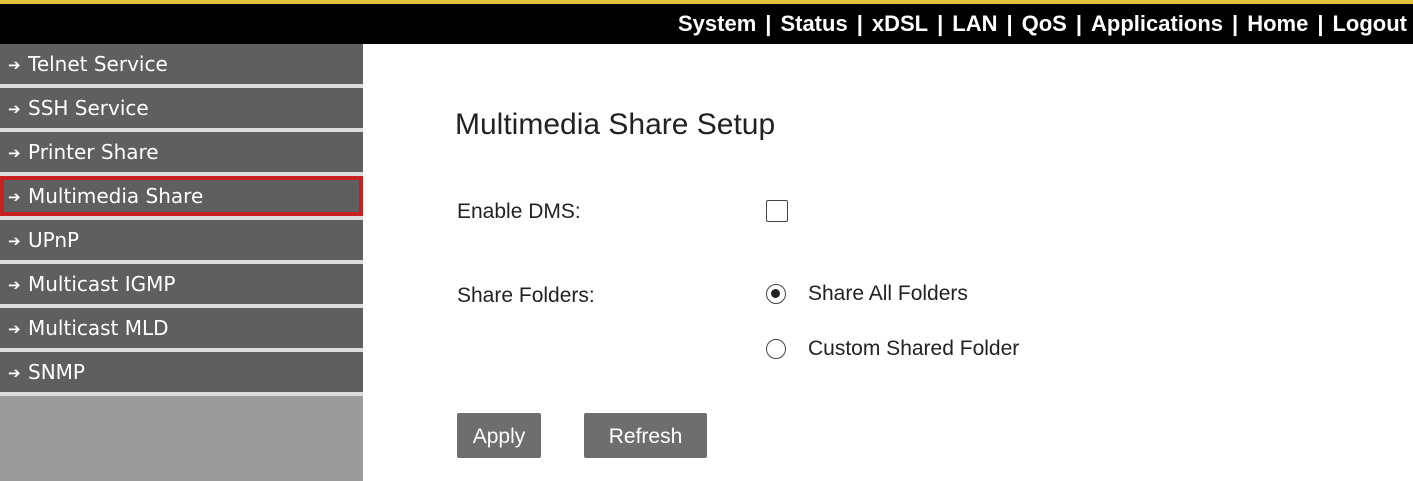 Image resolution: width=1413 pixels, height=481 pixels. I want to click on sidebar-item-multimedia-share: ➔ Multimedia Share, so click(181, 197).